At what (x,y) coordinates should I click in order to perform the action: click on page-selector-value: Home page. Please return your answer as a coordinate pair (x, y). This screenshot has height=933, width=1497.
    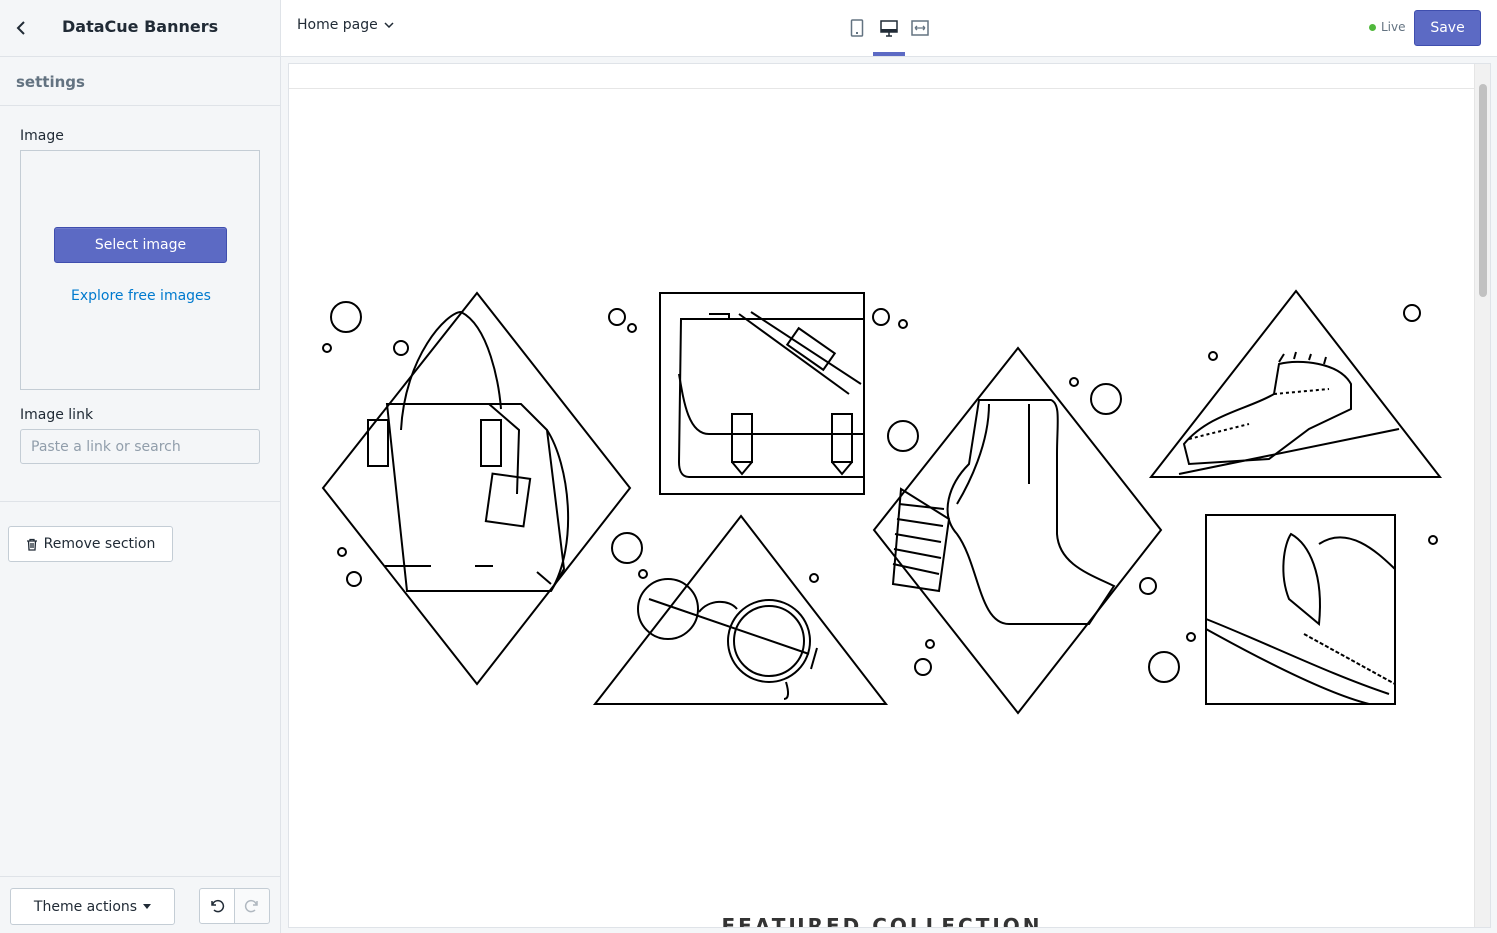
    Looking at the image, I should click on (337, 25).